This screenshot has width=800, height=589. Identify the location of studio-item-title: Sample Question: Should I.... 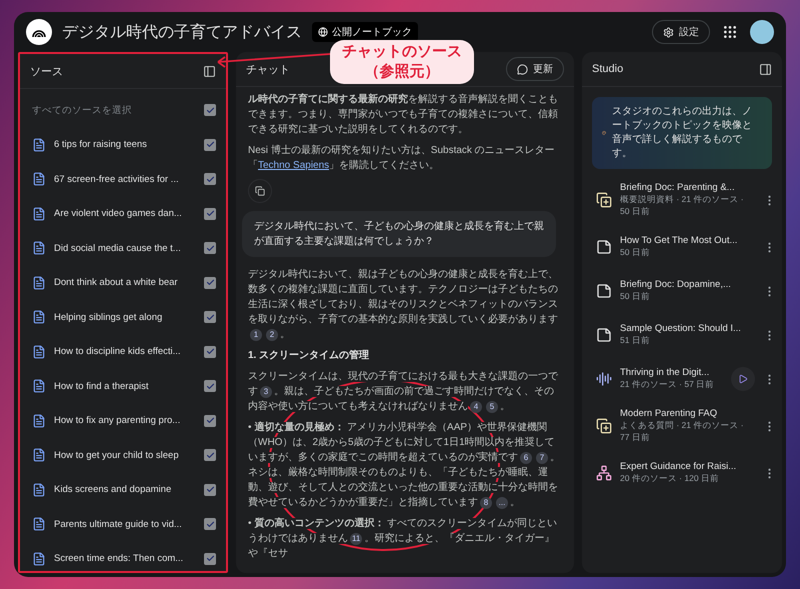
(687, 328).